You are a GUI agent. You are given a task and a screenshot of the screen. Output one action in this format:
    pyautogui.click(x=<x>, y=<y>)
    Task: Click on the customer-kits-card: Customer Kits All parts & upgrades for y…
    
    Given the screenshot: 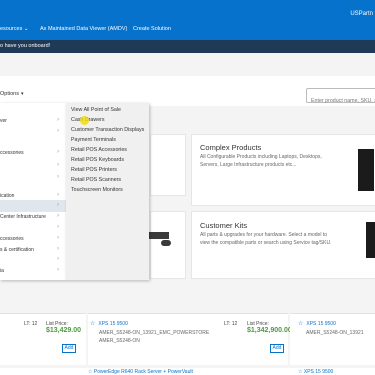 What is the action you would take?
    pyautogui.click(x=283, y=245)
    